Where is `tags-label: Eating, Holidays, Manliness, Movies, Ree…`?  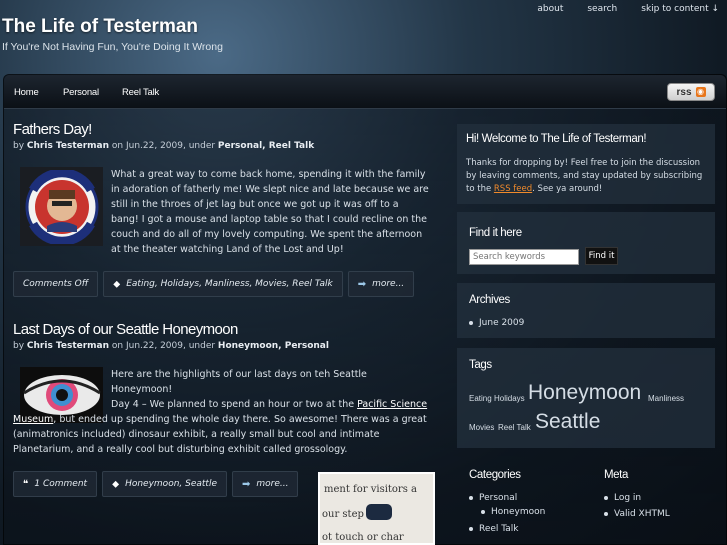
tags-label: Eating, Holidays, Manliness, Movies, Ree… is located at coordinates (229, 284).